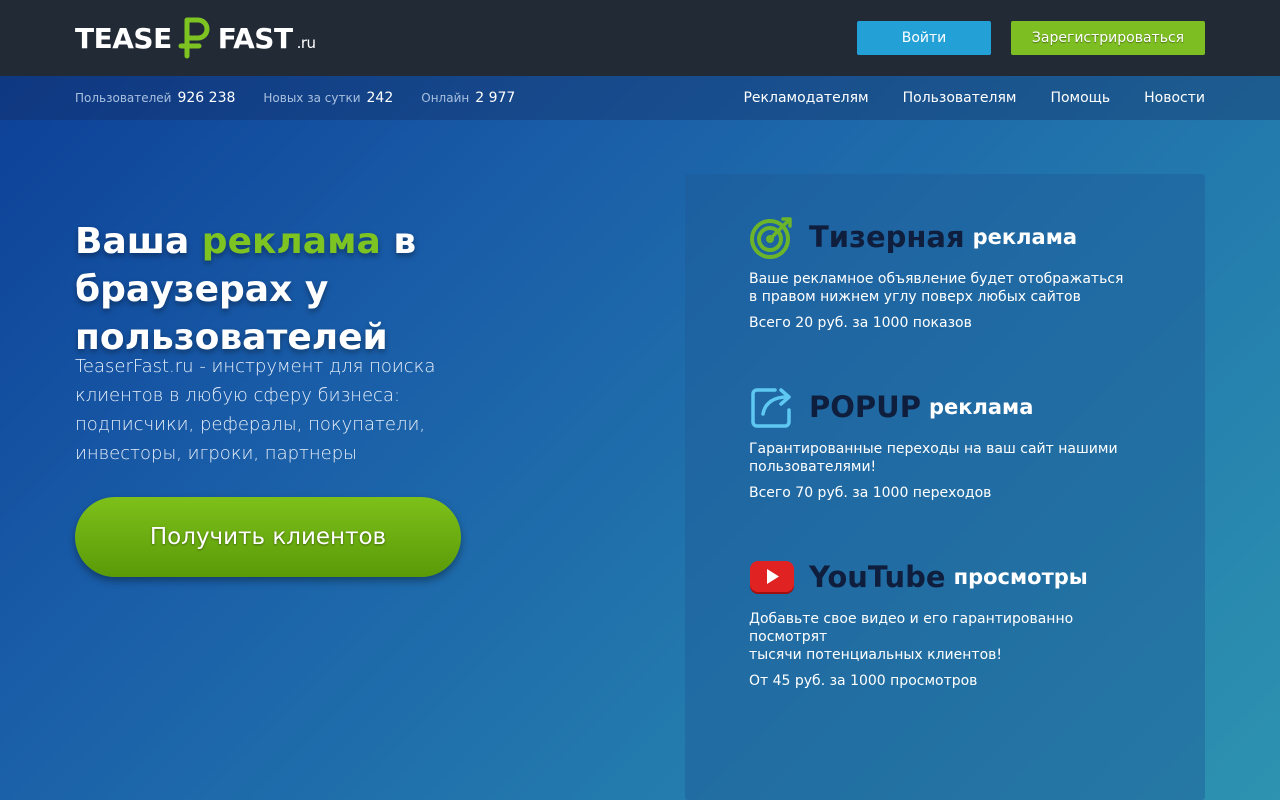 The width and height of the screenshot is (1280, 800). What do you see at coordinates (380, 98) in the screenshot?
I see `stat-value: 242` at bounding box center [380, 98].